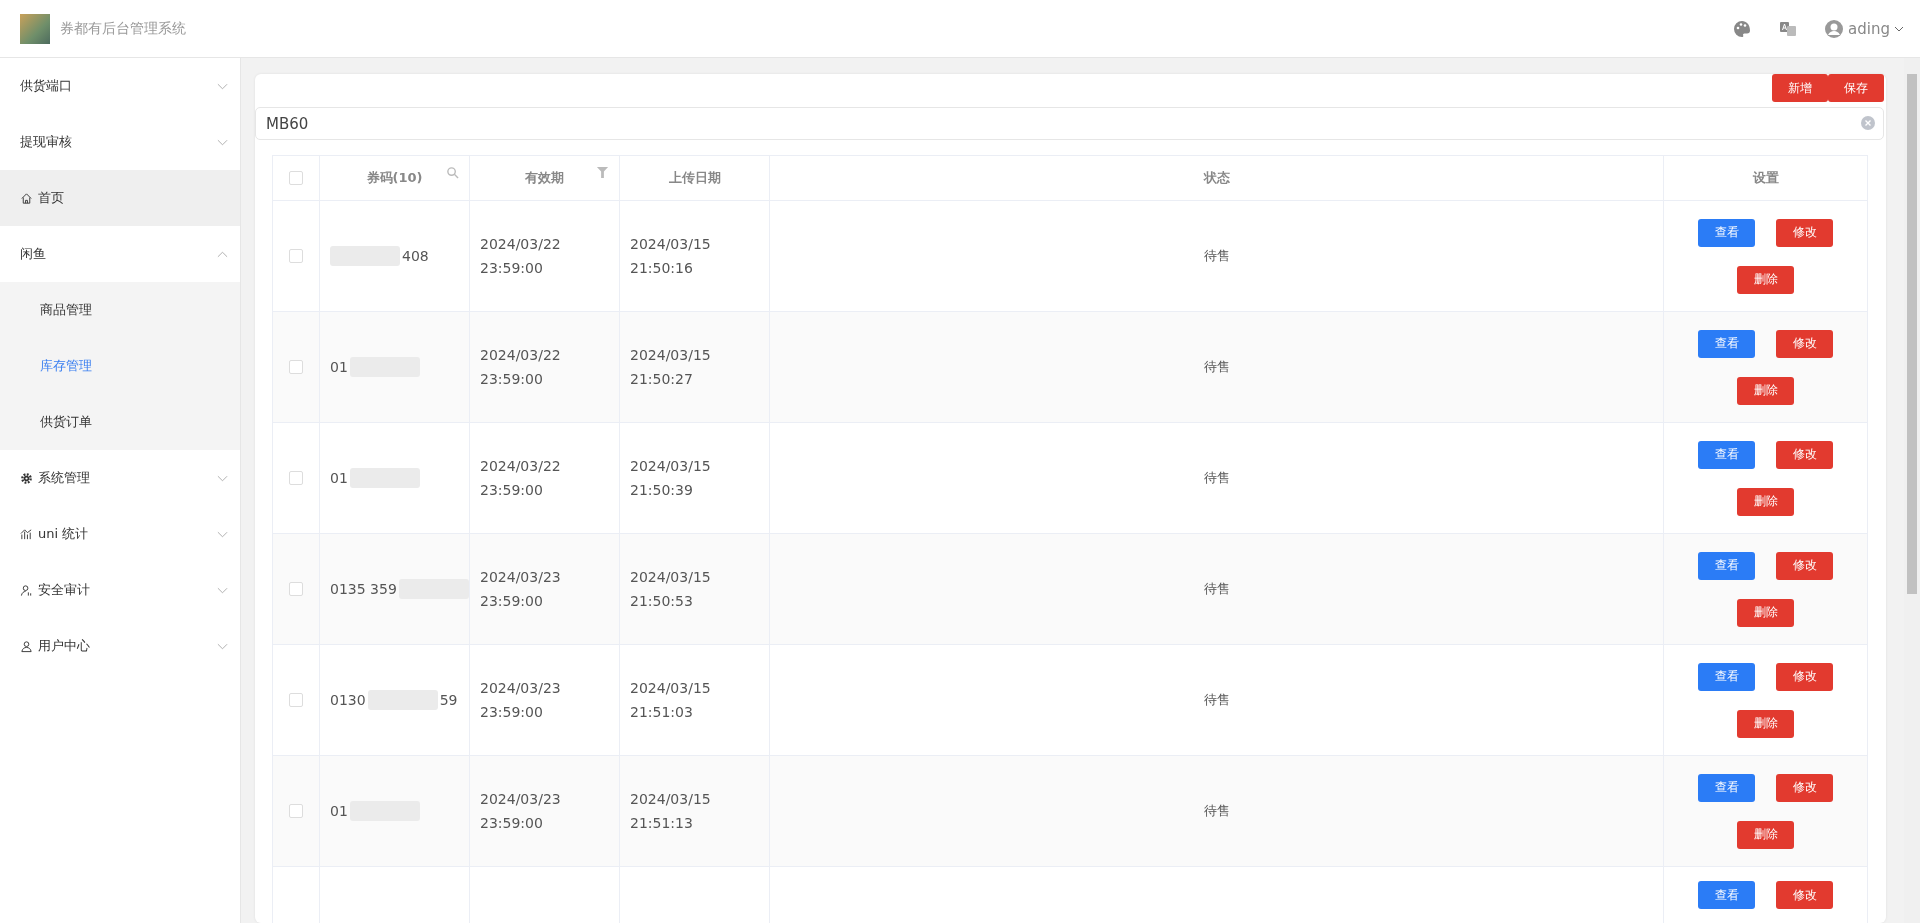  Describe the element at coordinates (120, 198) in the screenshot. I see `sidebar-item: 首页` at that location.